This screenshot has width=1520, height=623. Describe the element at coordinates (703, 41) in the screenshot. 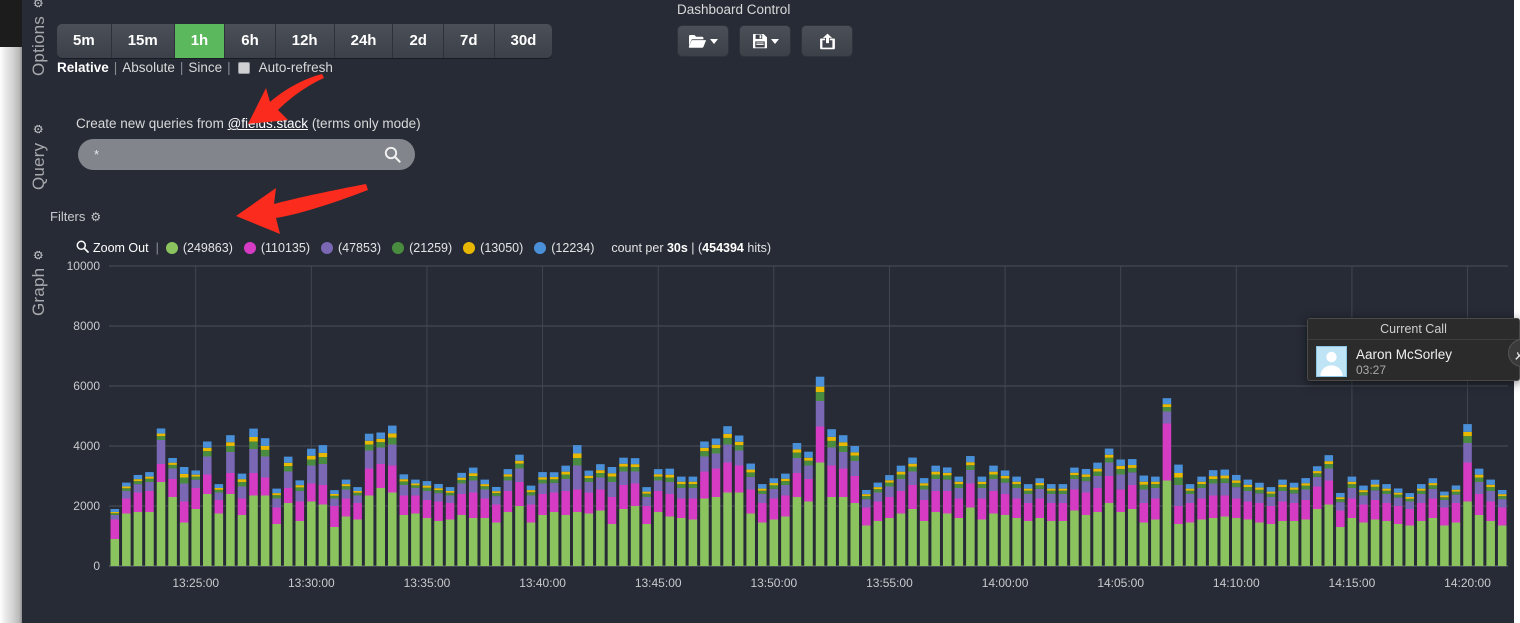

I see `load-dashboard-button` at that location.